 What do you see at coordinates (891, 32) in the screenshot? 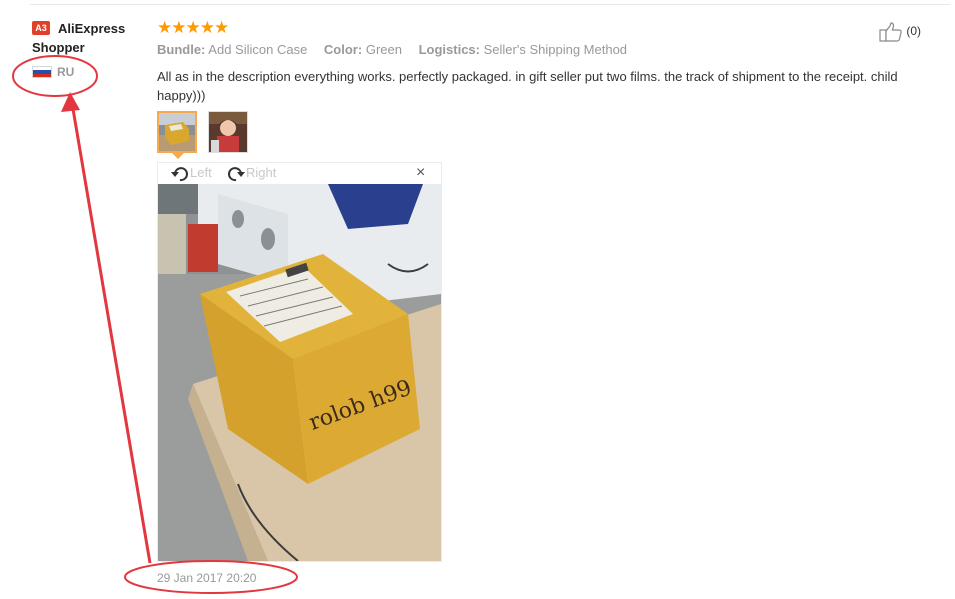
I see `thumbs-up-icon` at bounding box center [891, 32].